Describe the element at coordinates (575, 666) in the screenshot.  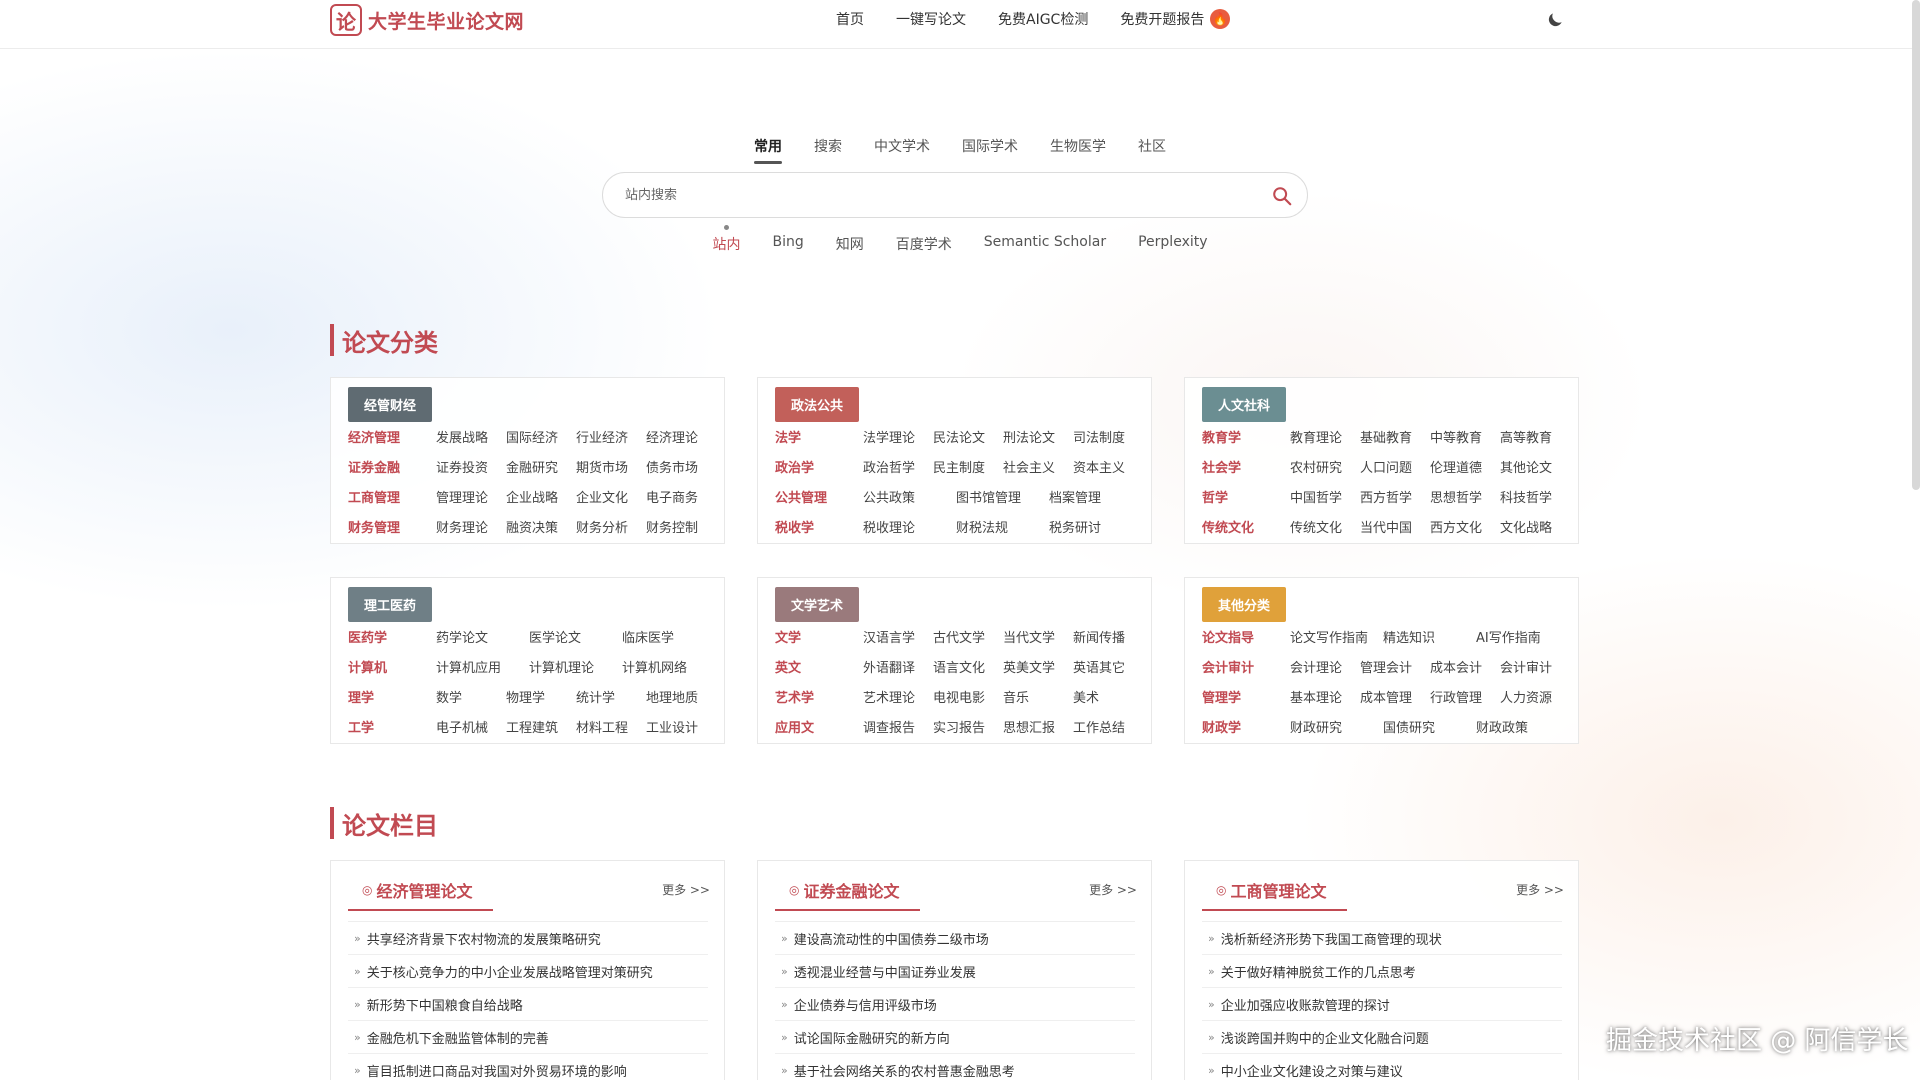
I see `category-sub-link: 计算机理论` at that location.